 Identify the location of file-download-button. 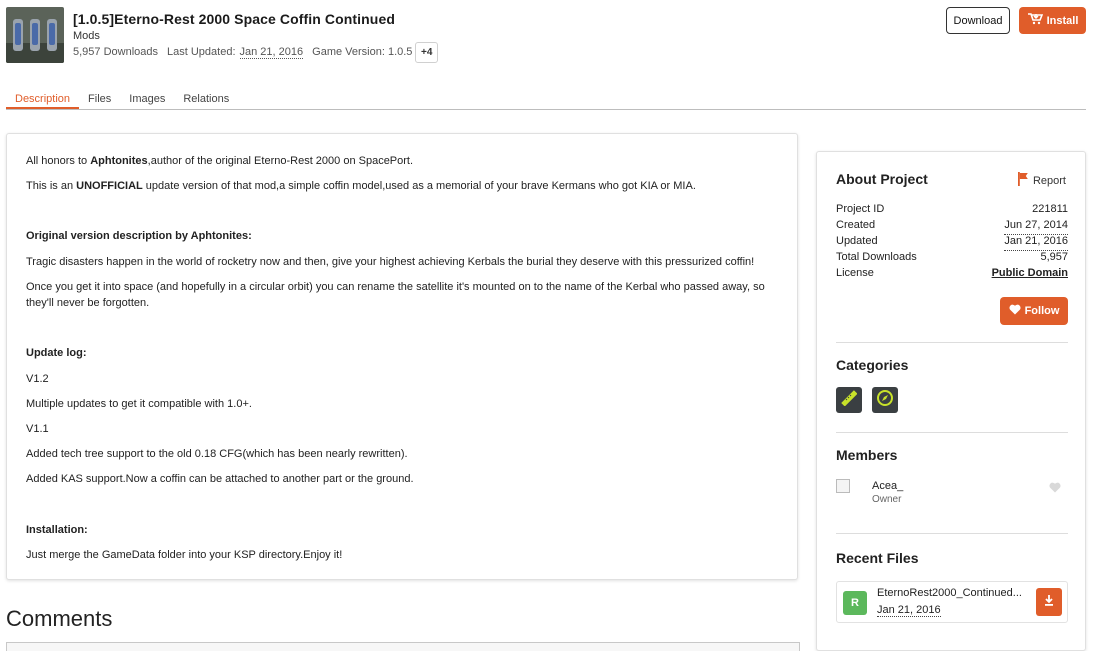
(1049, 602).